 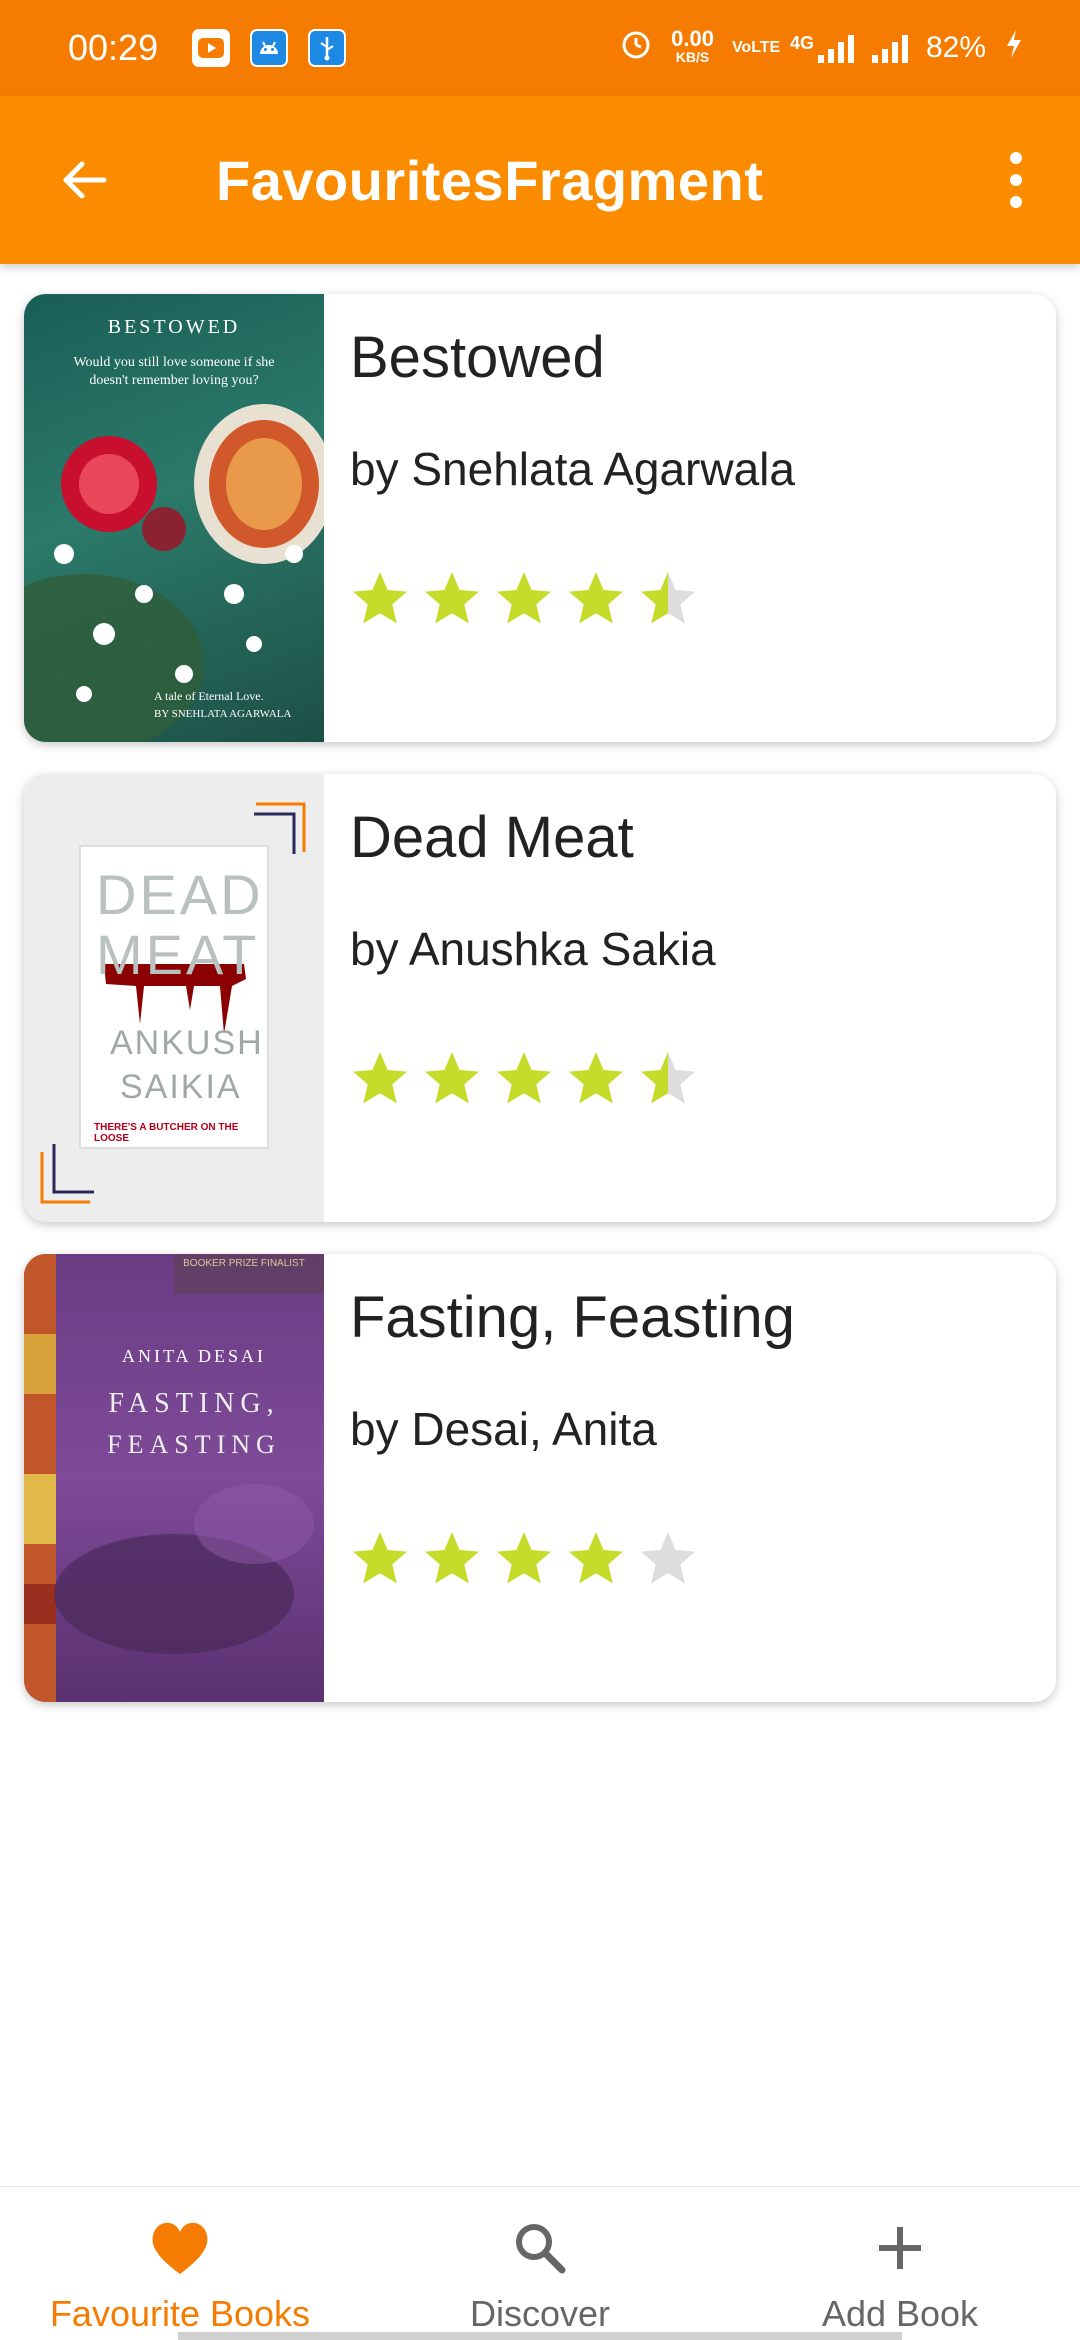 I want to click on net-speed: 0.00 KB/S, so click(x=692, y=46).